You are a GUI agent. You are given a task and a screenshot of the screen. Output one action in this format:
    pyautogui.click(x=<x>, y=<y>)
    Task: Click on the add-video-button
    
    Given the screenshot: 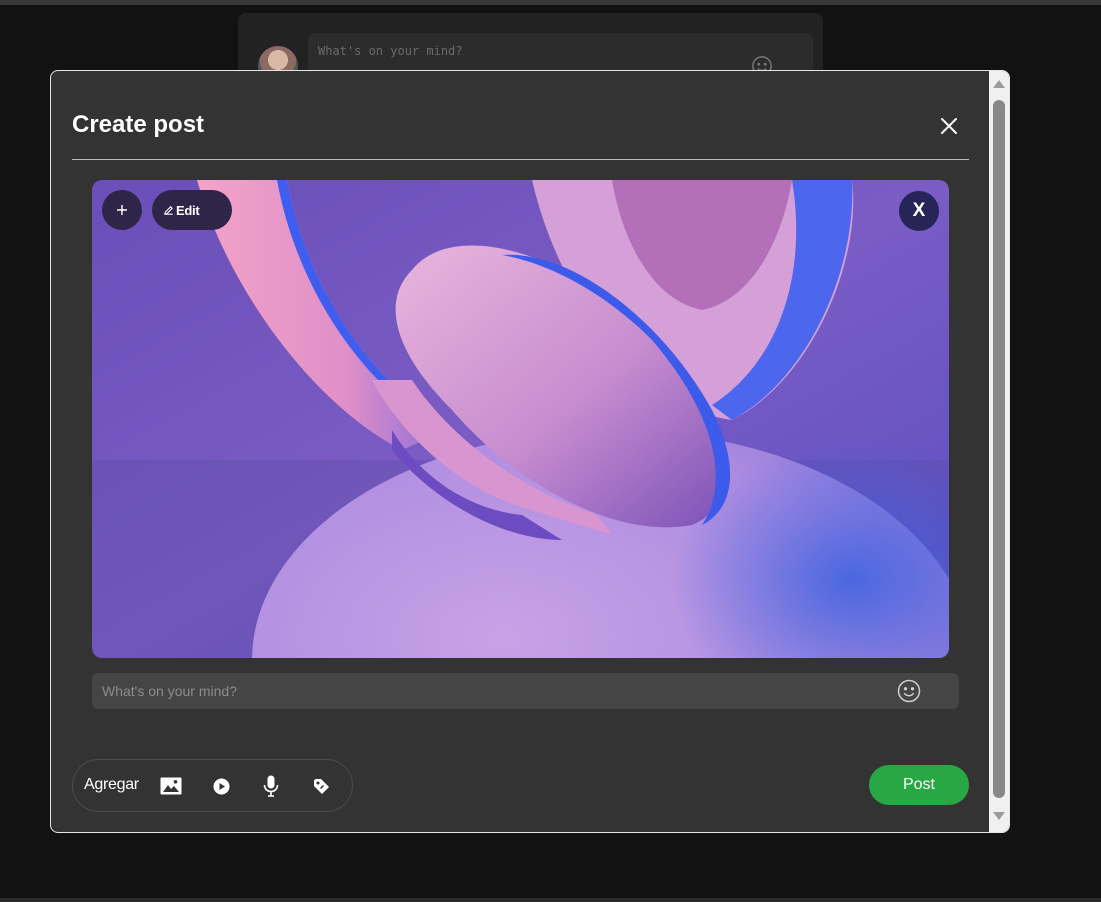 What is the action you would take?
    pyautogui.click(x=221, y=786)
    